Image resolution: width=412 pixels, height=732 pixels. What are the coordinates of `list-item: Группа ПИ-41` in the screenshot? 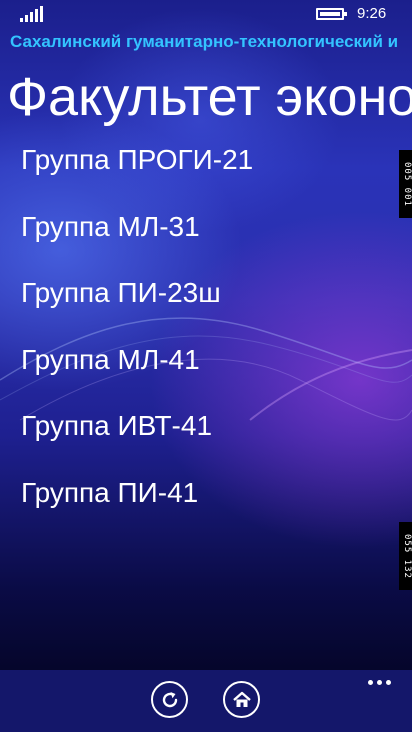 It's located at (137, 508).